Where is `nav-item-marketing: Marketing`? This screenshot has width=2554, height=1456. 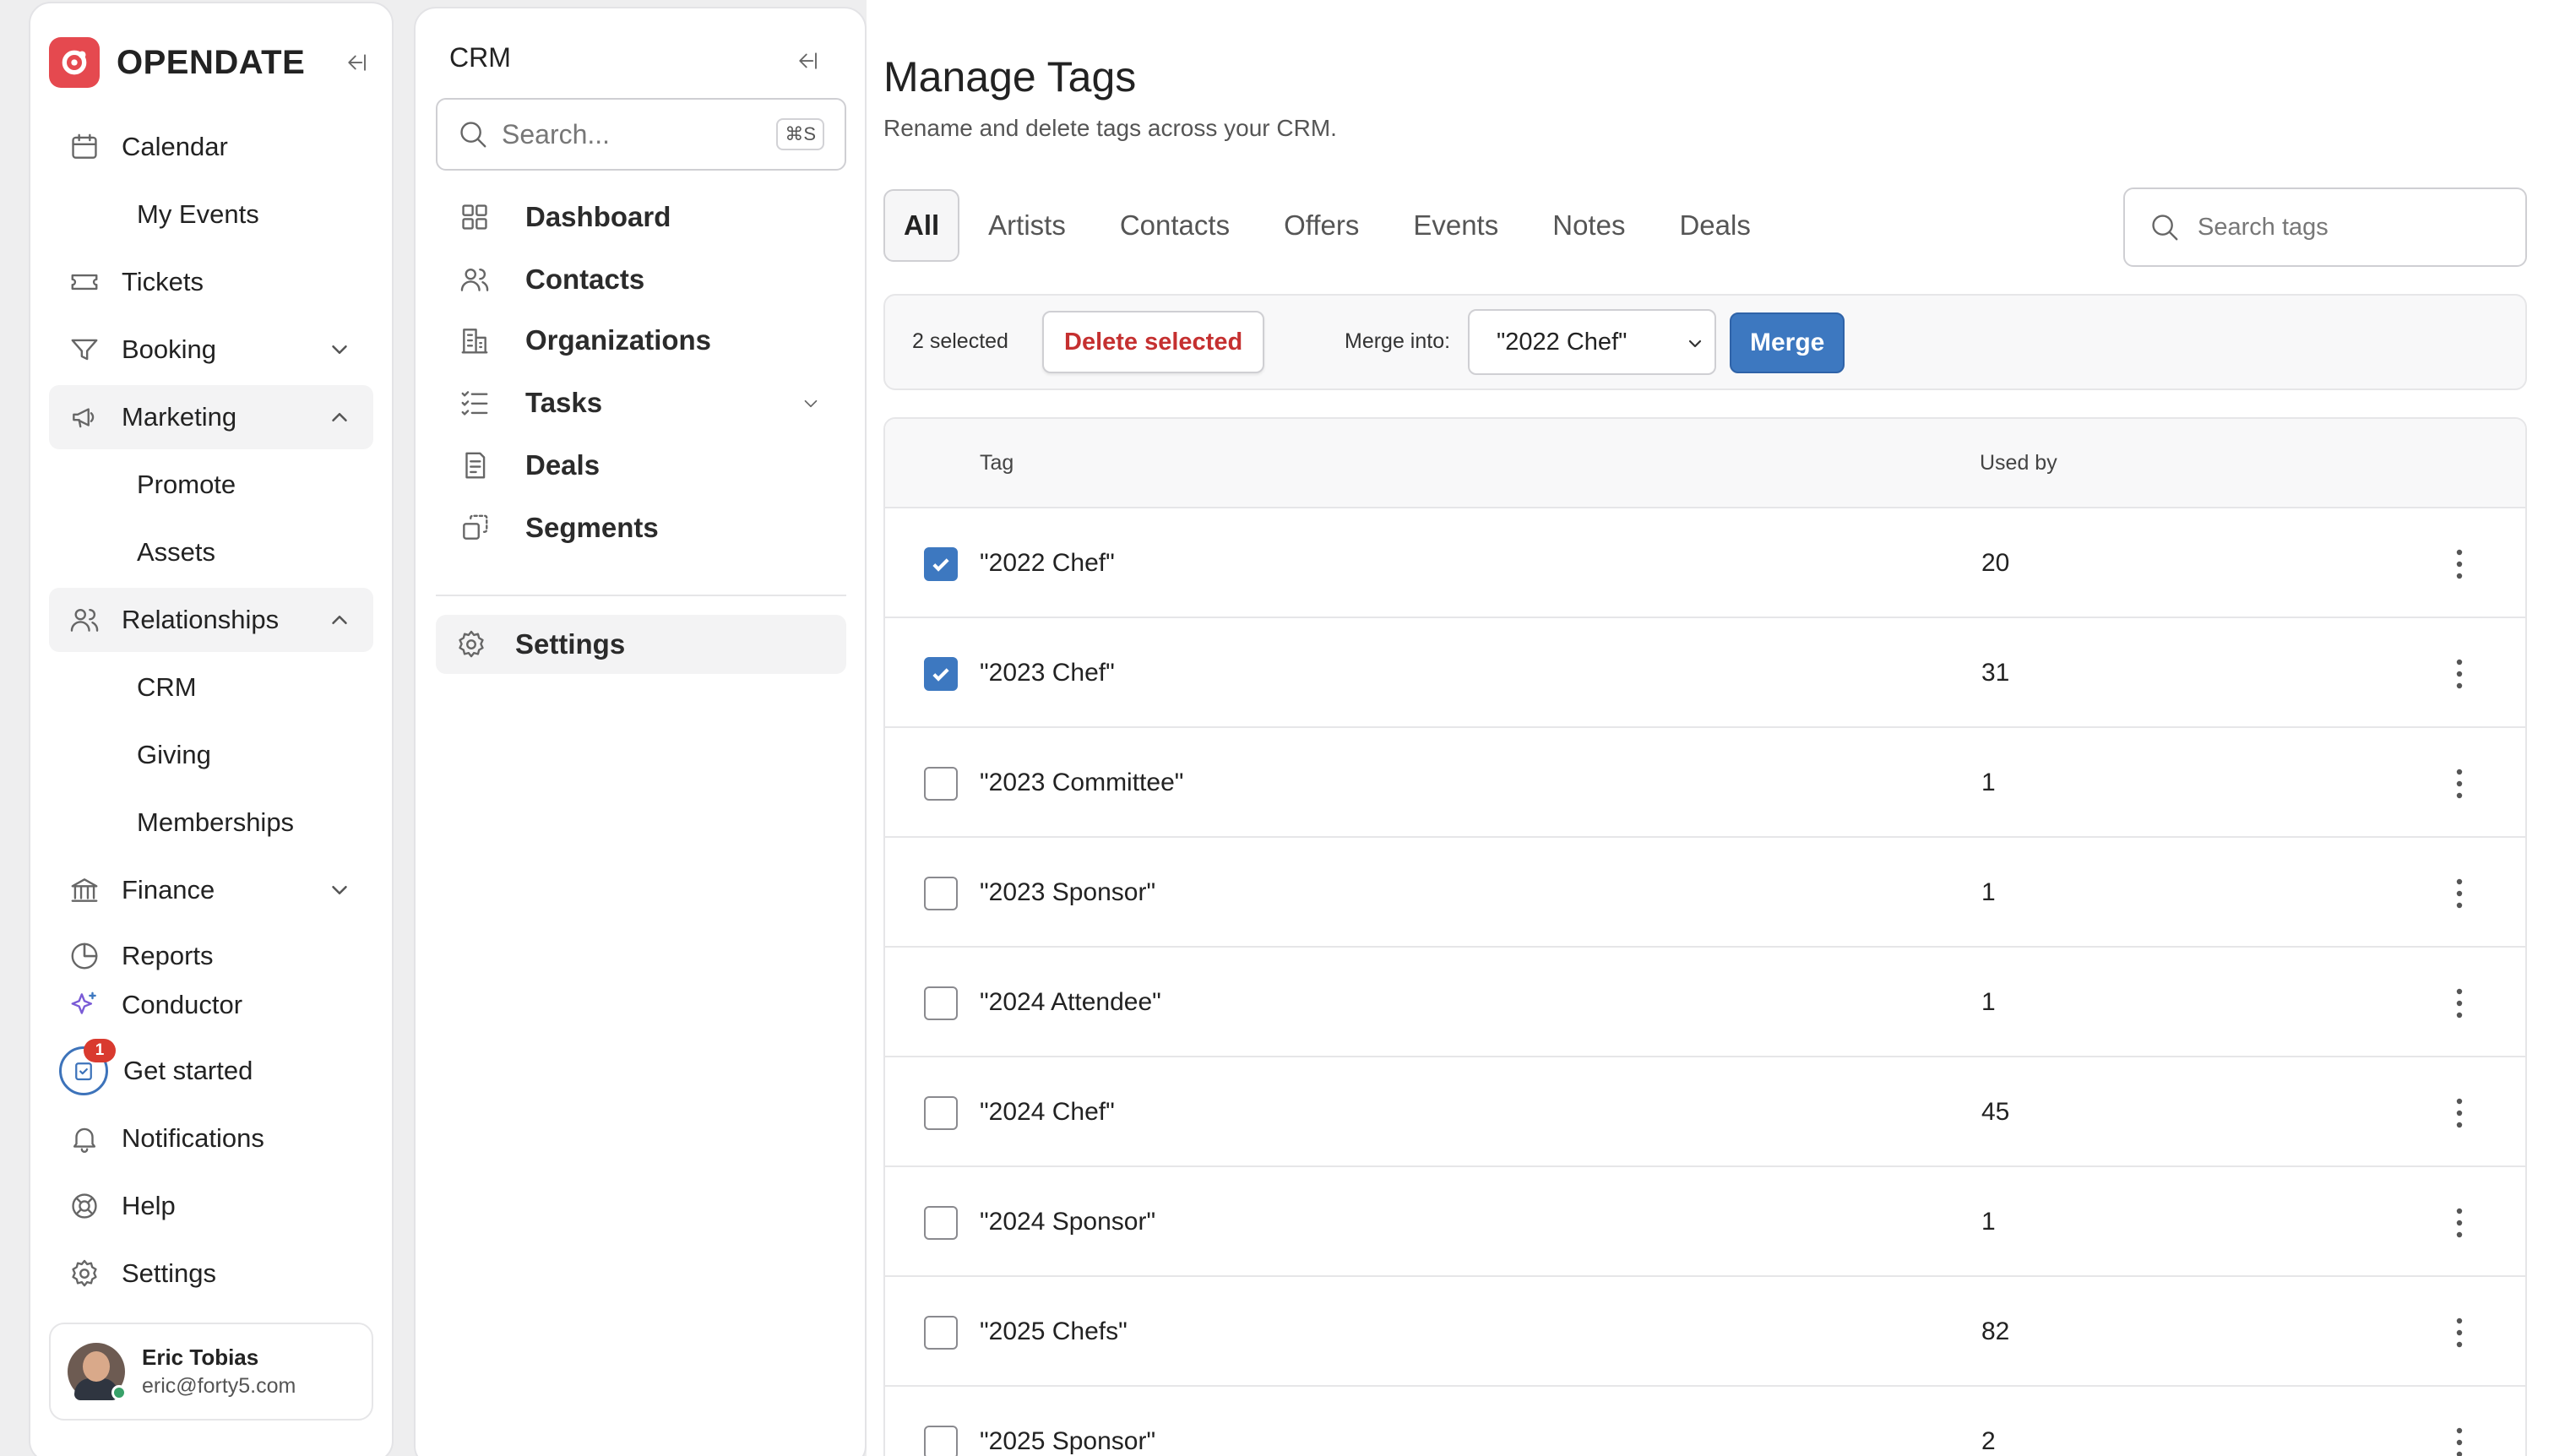
nav-item-marketing: Marketing is located at coordinates (211, 417).